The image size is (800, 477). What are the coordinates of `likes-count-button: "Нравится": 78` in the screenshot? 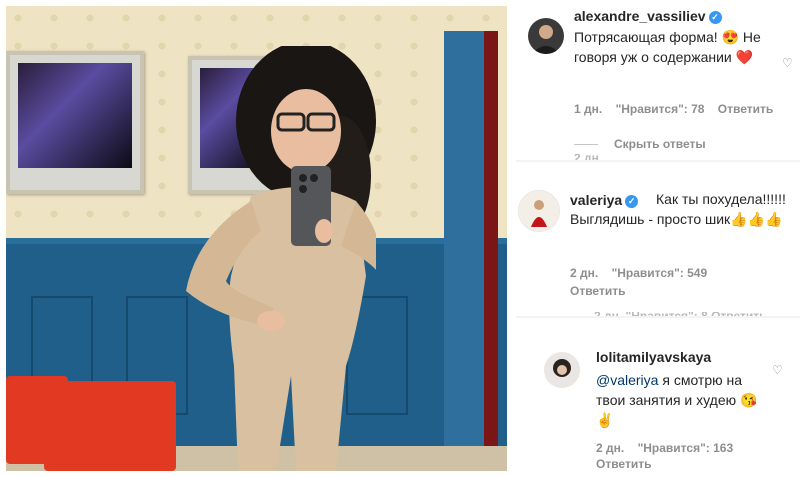 It's located at (660, 109).